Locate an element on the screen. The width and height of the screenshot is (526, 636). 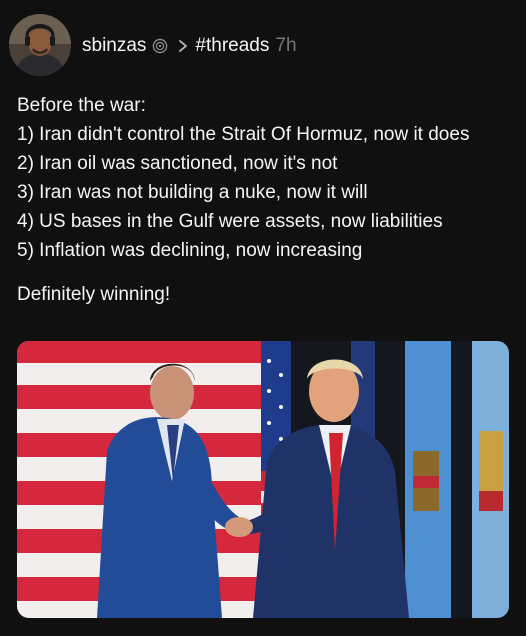
author-avatar is located at coordinates (40, 45).